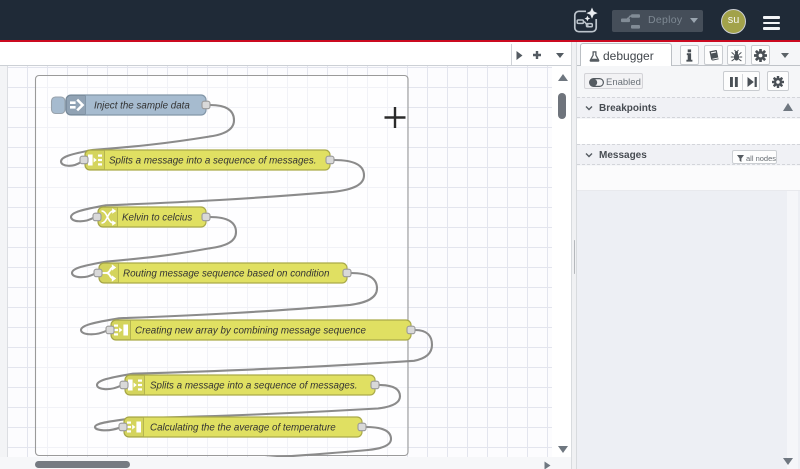 This screenshot has width=800, height=469. I want to click on svg-text: Kelvin to celcius, so click(157, 218).